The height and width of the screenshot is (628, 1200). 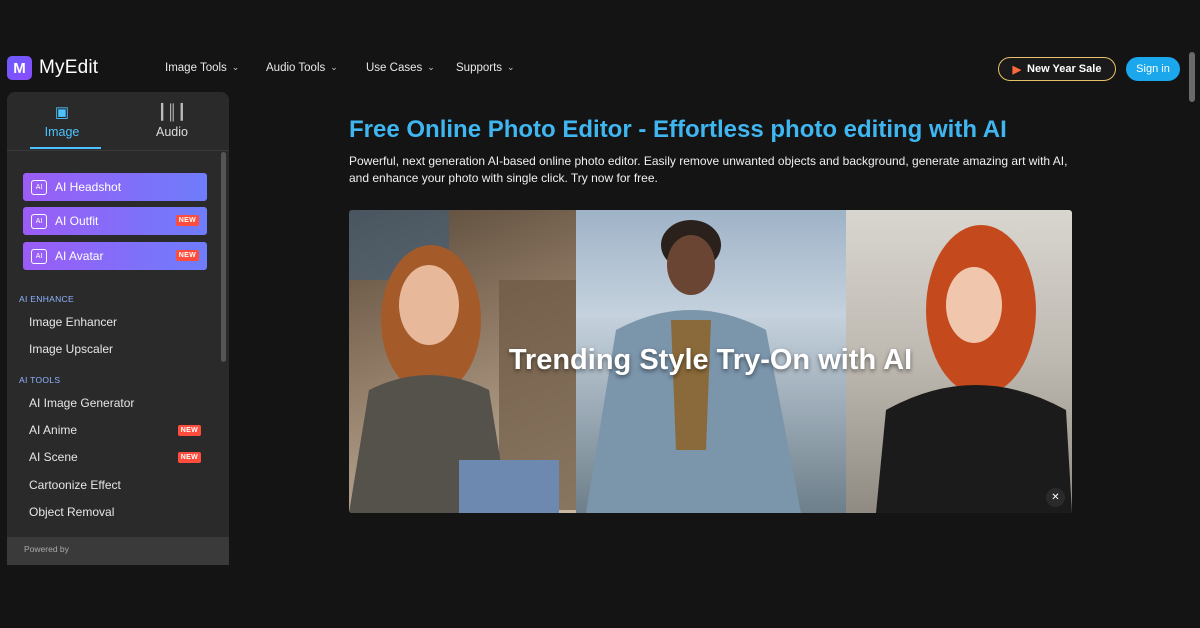 I want to click on tab-label: Image, so click(x=62, y=132).